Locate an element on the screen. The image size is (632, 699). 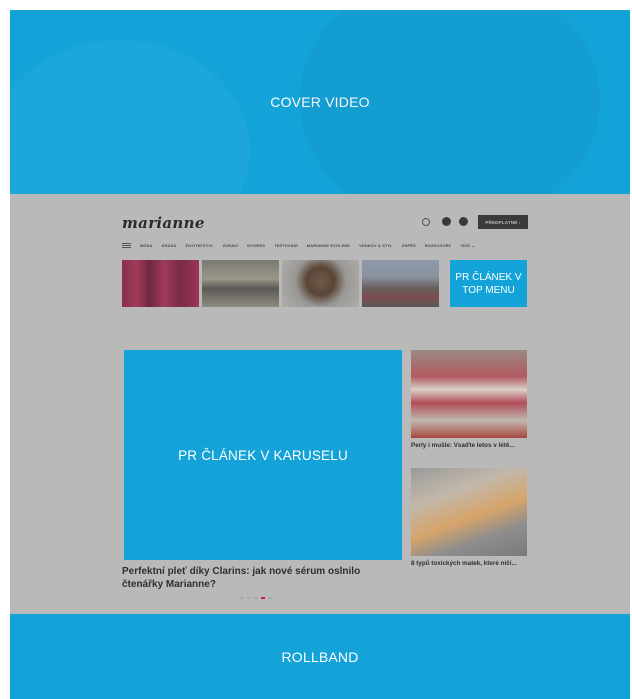
nav-item-venkov-styl: VENKOV & STYL is located at coordinates (376, 245).